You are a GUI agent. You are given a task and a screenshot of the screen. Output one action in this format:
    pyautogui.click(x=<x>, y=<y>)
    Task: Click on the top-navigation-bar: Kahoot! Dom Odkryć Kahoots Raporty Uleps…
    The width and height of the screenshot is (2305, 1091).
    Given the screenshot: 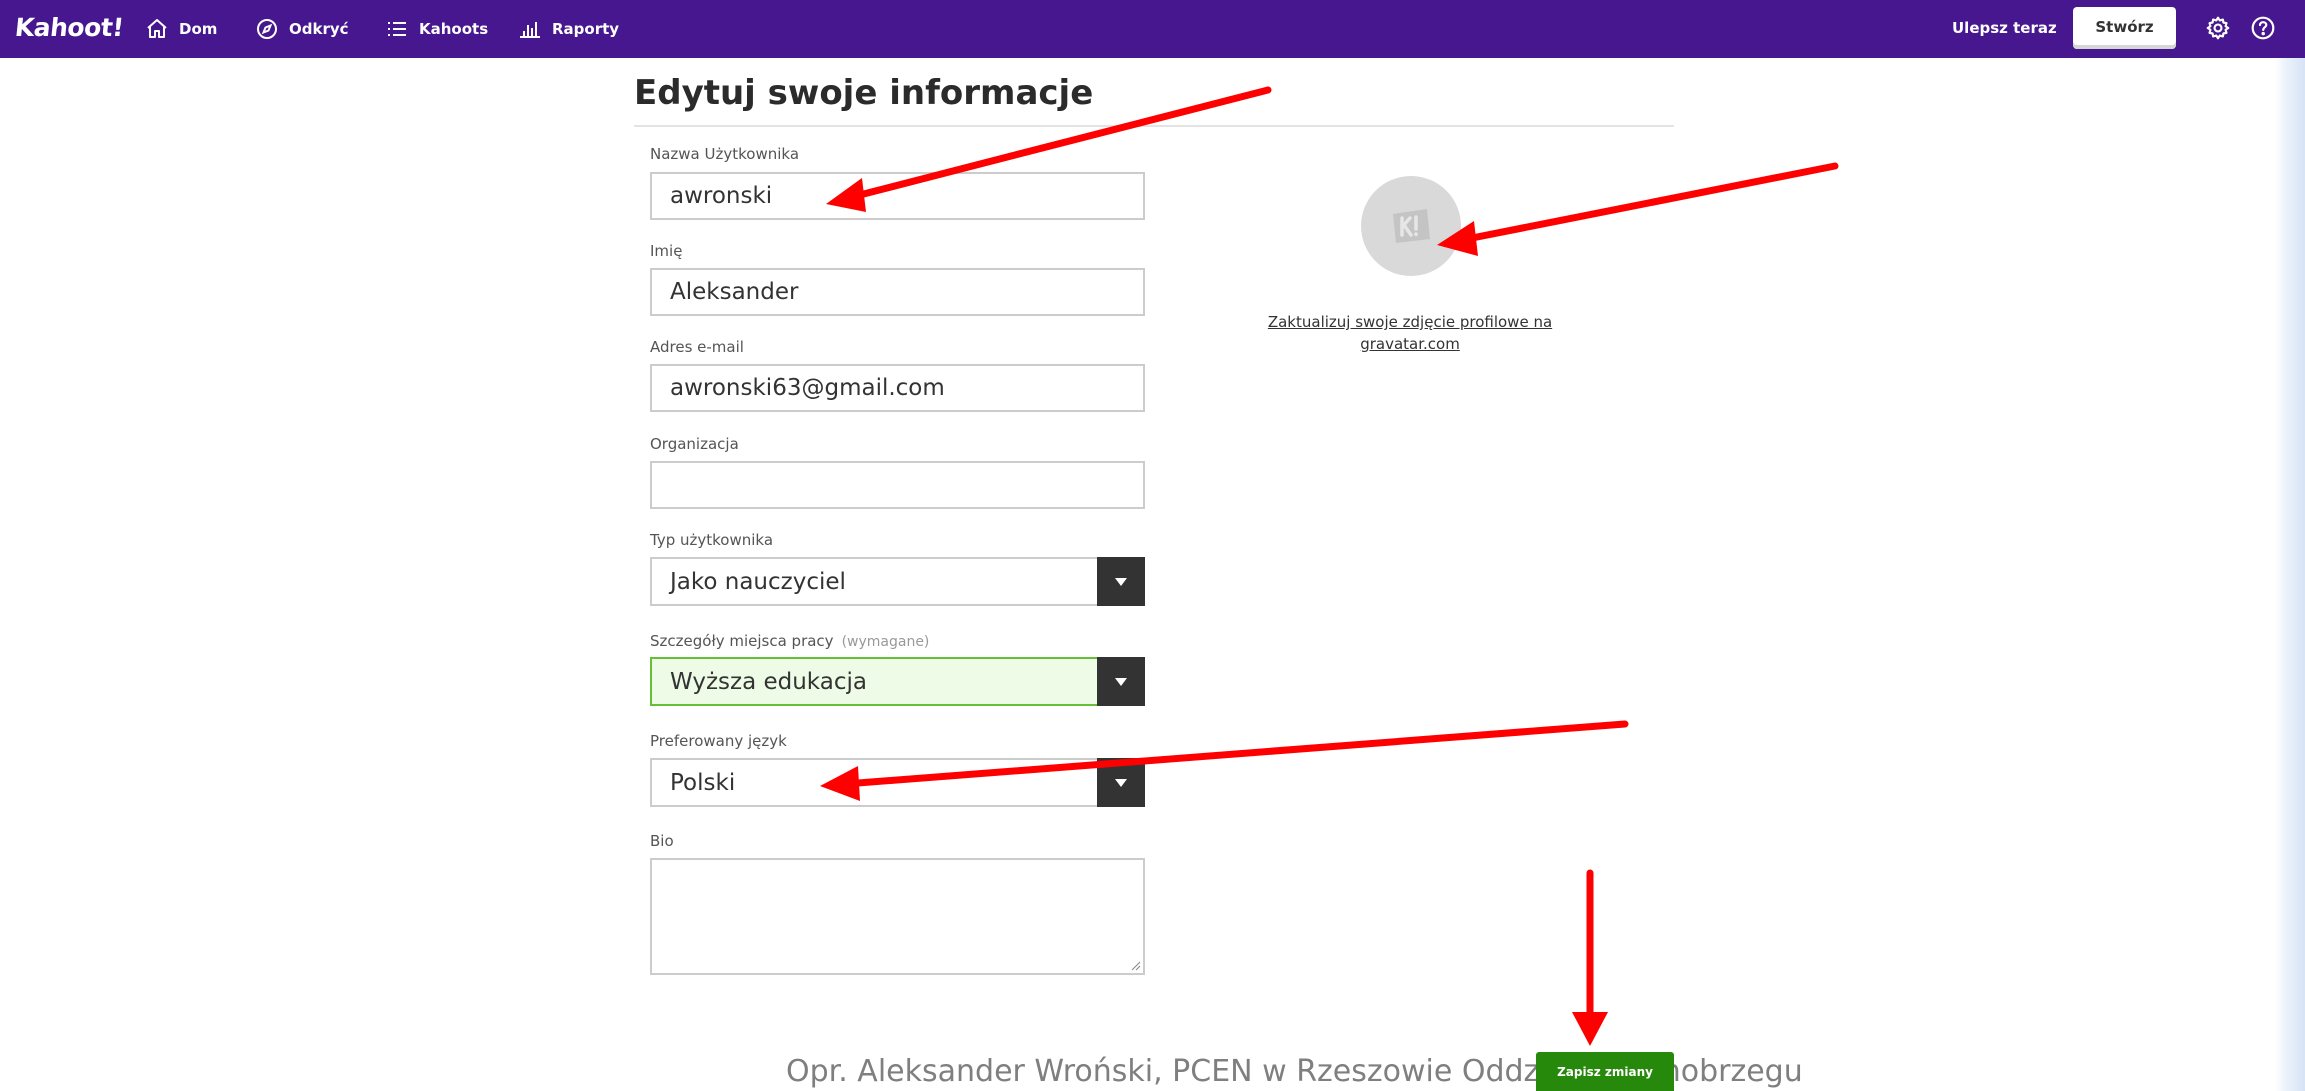 What is the action you would take?
    pyautogui.click(x=1152, y=29)
    